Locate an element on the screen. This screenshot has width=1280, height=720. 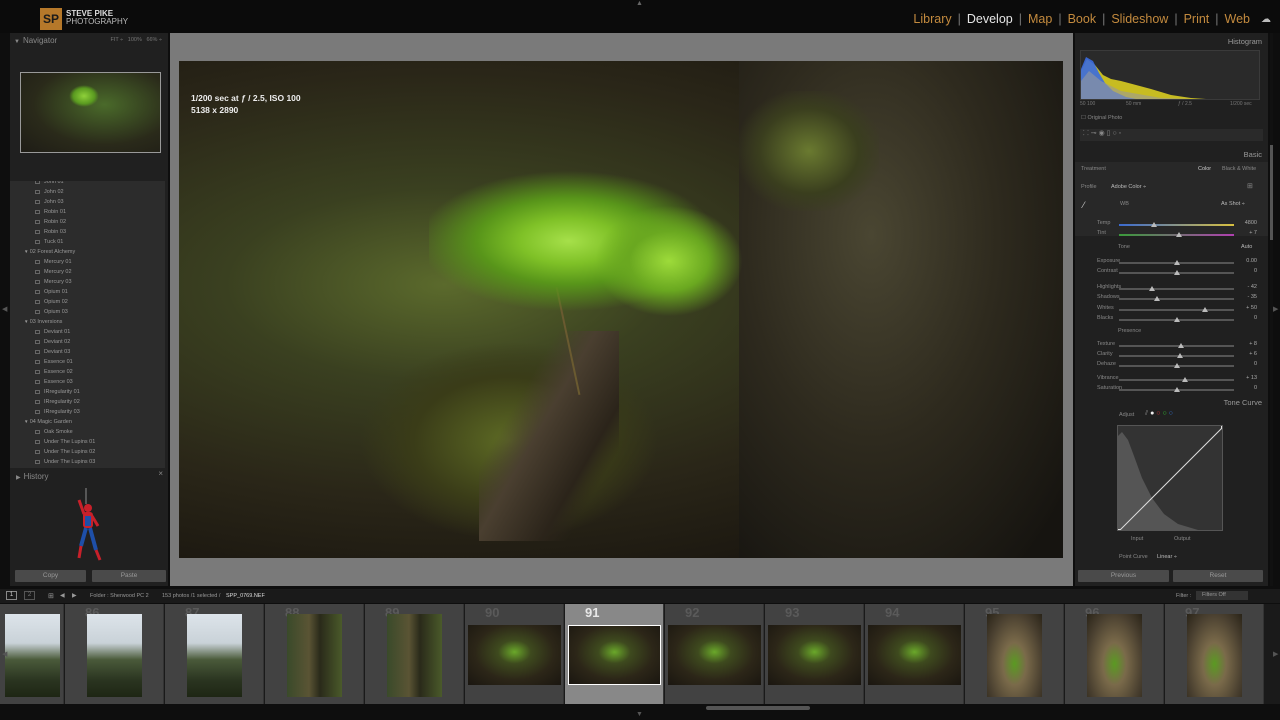
collection-item: Deviant 03 is located at coordinates (87, 352).